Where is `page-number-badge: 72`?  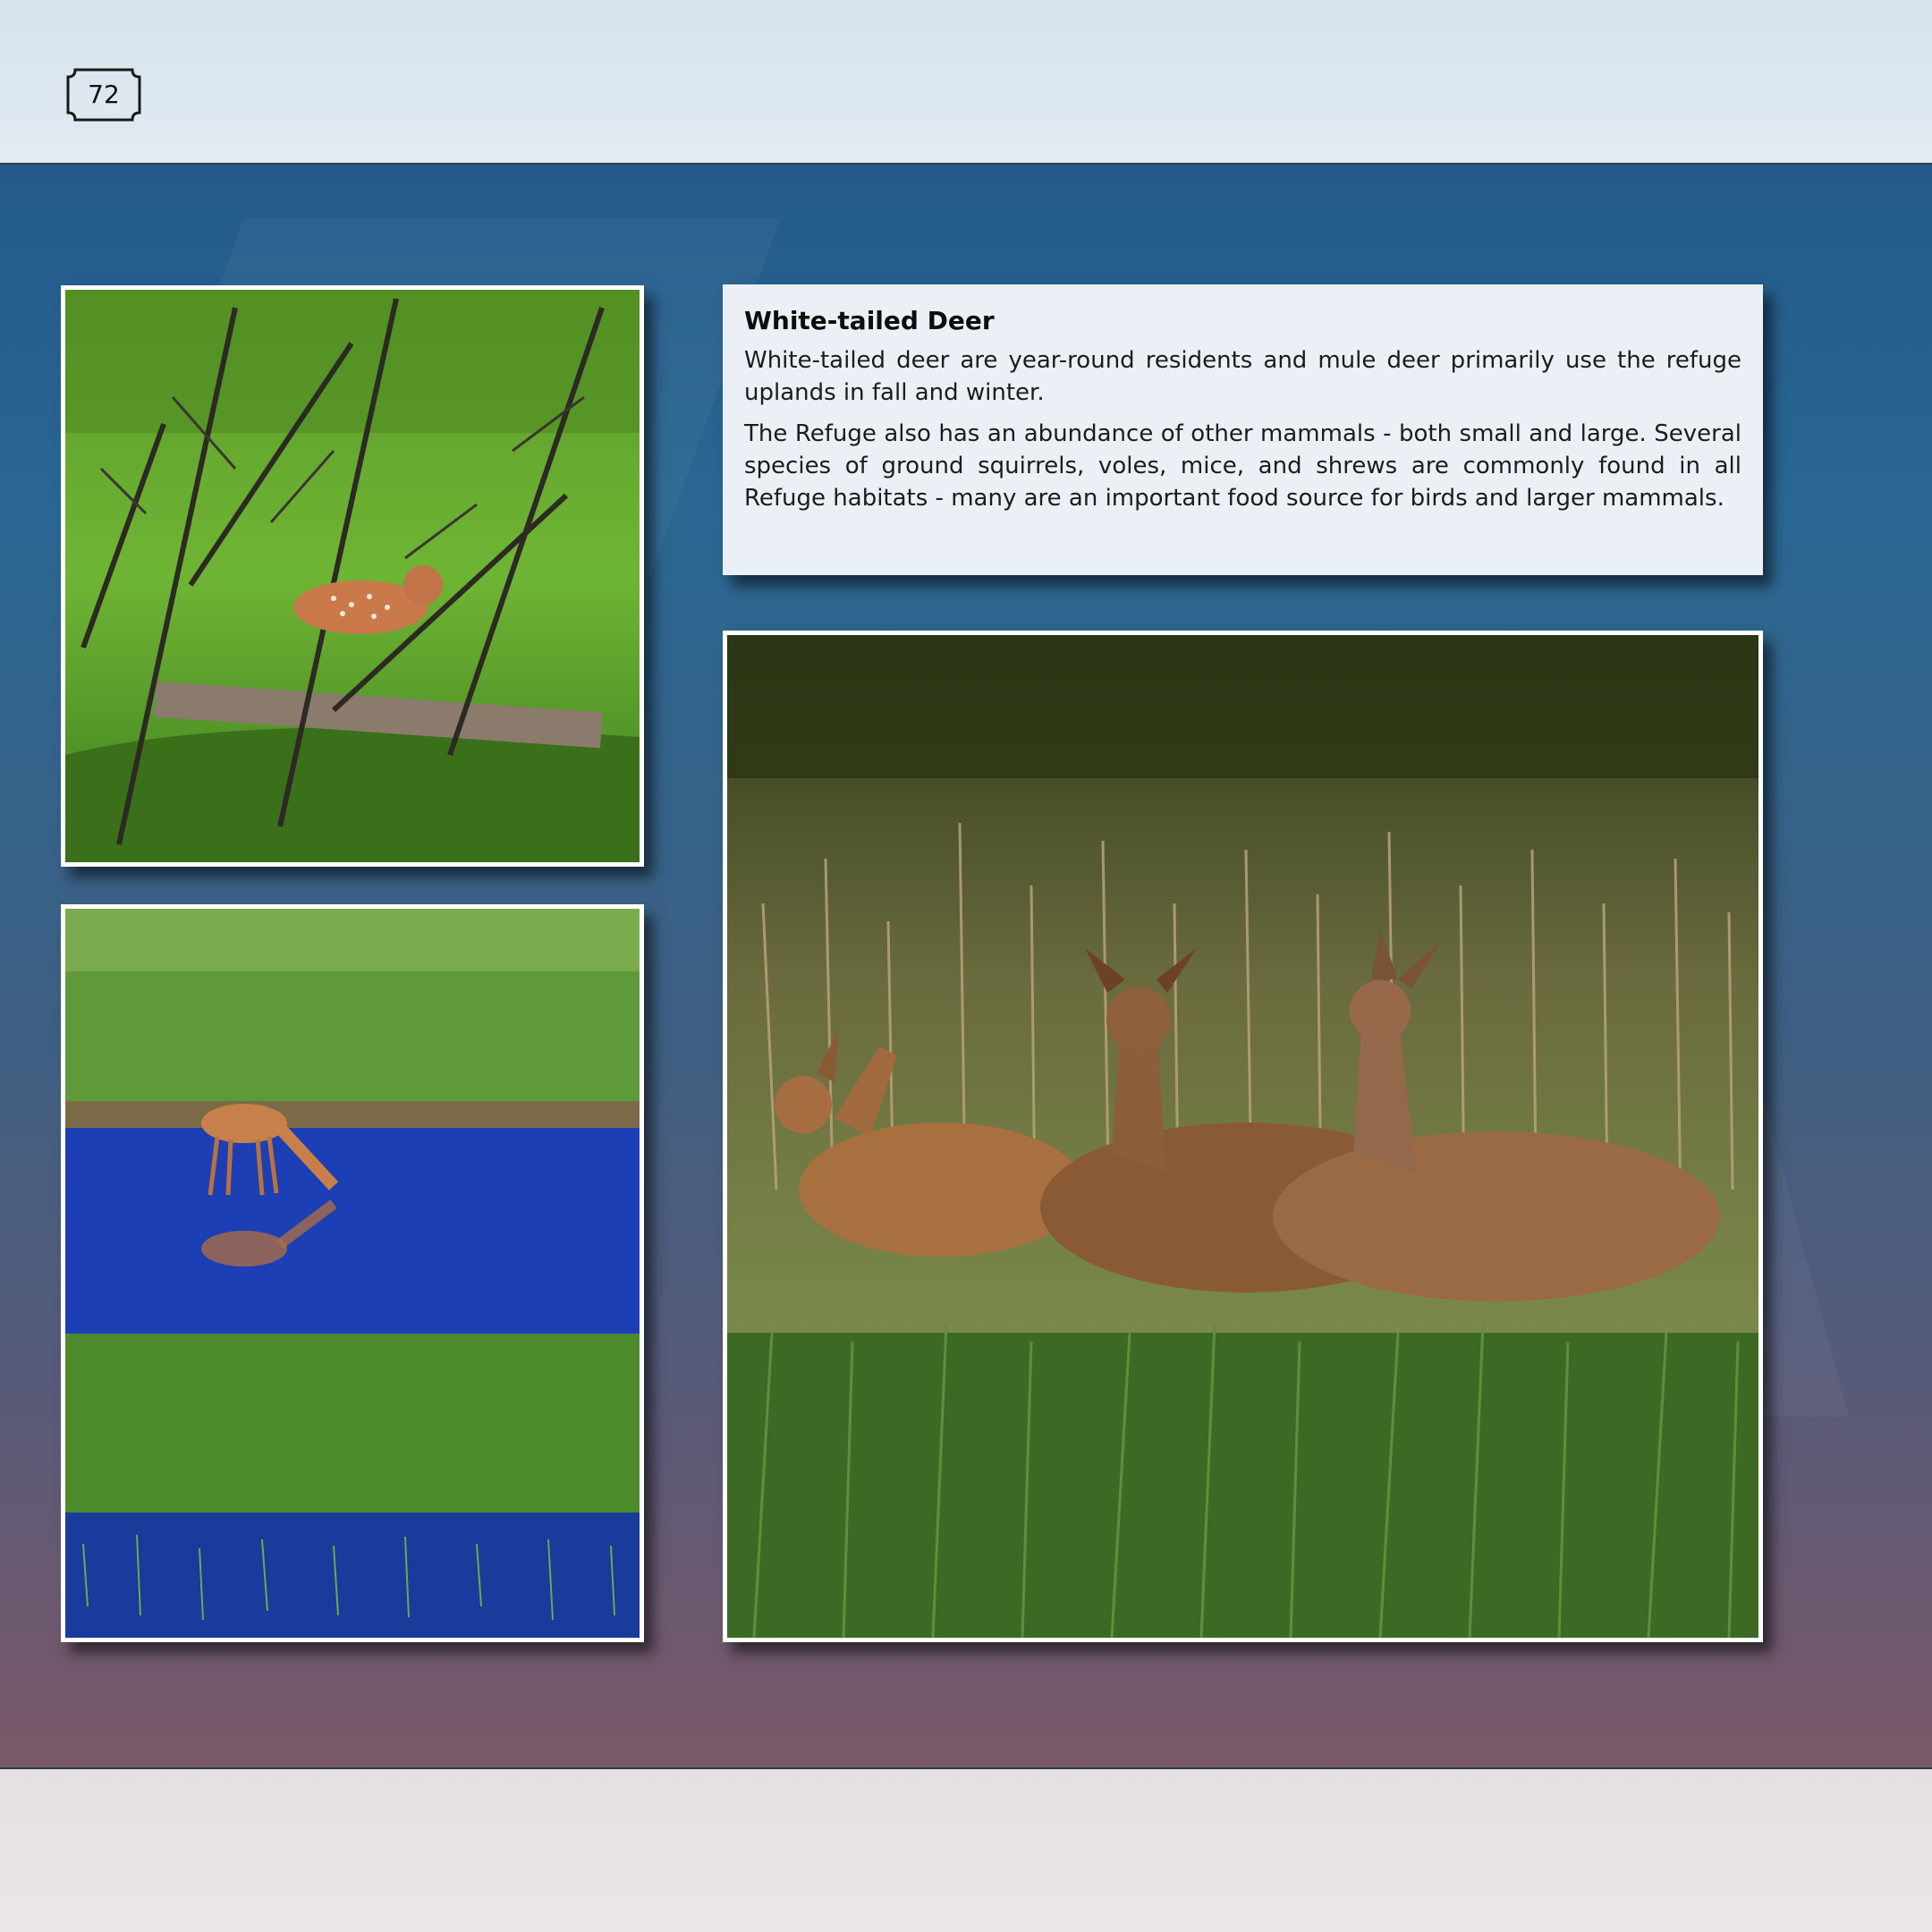 page-number-badge: 72 is located at coordinates (103, 95).